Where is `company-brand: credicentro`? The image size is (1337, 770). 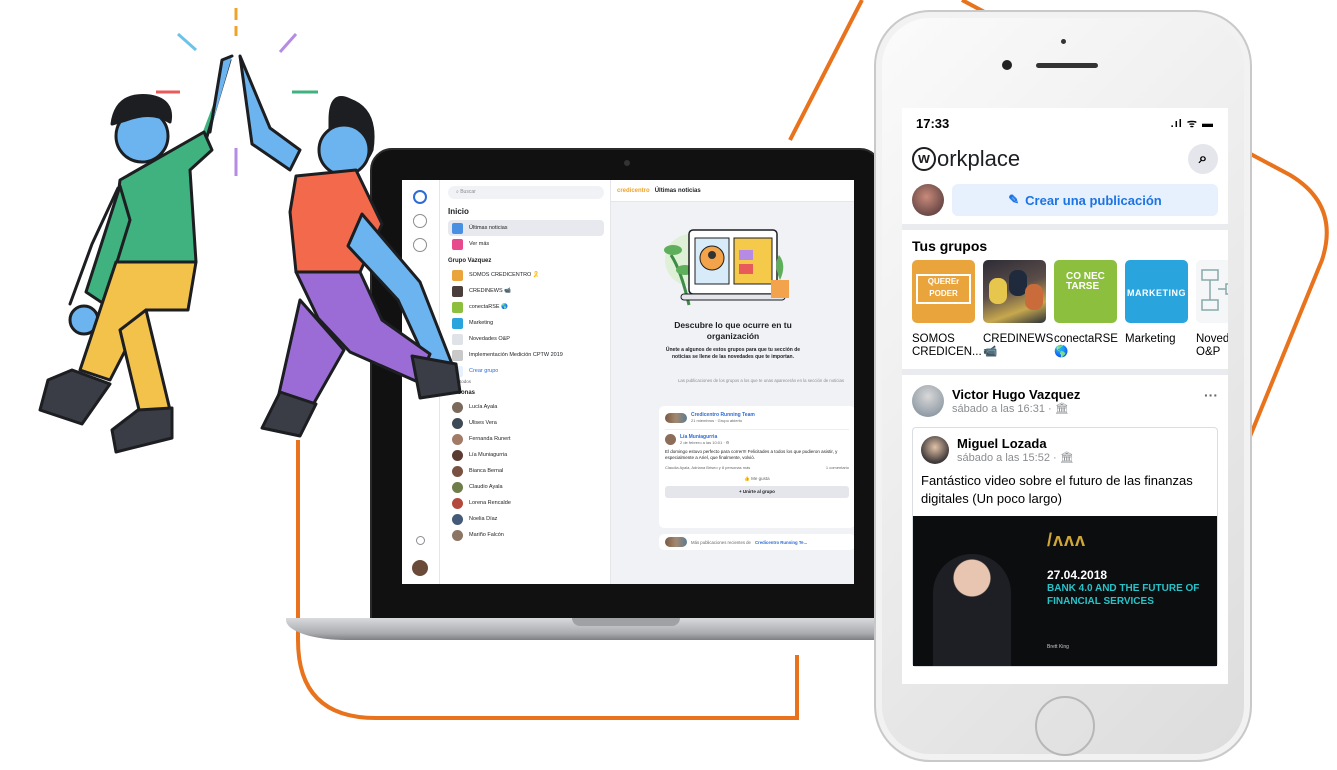
company-brand: credicentro is located at coordinates (633, 191).